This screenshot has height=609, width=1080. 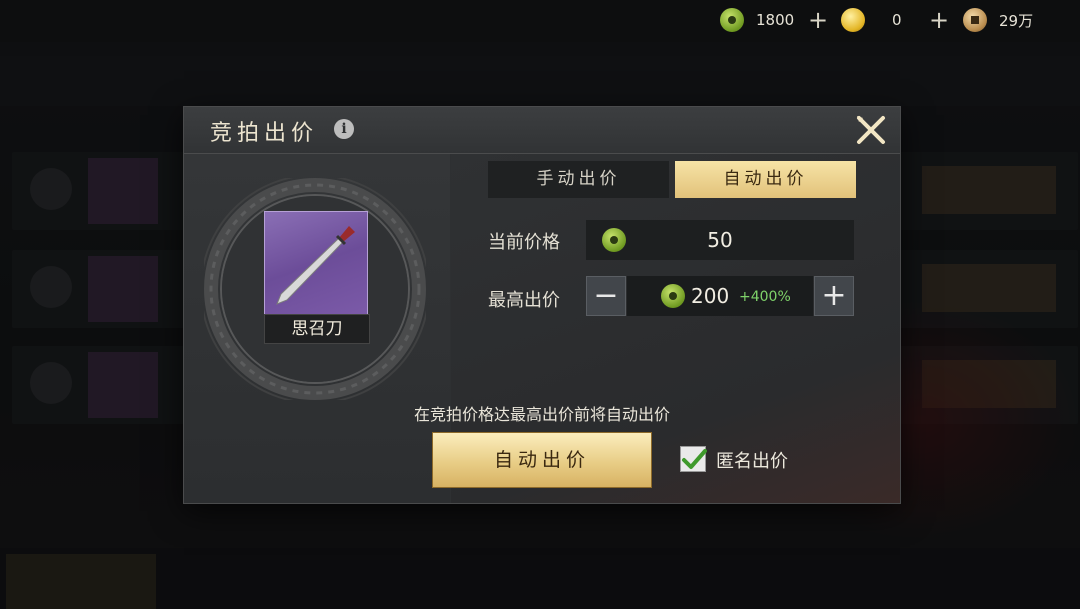 What do you see at coordinates (606, 296) in the screenshot?
I see `decrease-bid-button: −` at bounding box center [606, 296].